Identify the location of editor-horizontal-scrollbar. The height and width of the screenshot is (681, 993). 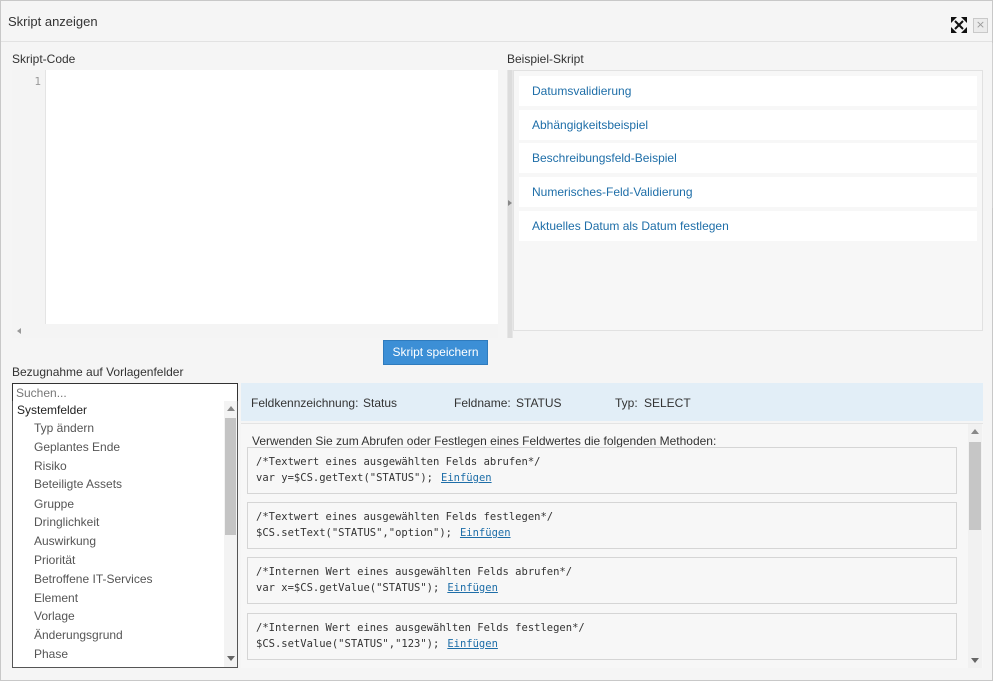
(255, 331).